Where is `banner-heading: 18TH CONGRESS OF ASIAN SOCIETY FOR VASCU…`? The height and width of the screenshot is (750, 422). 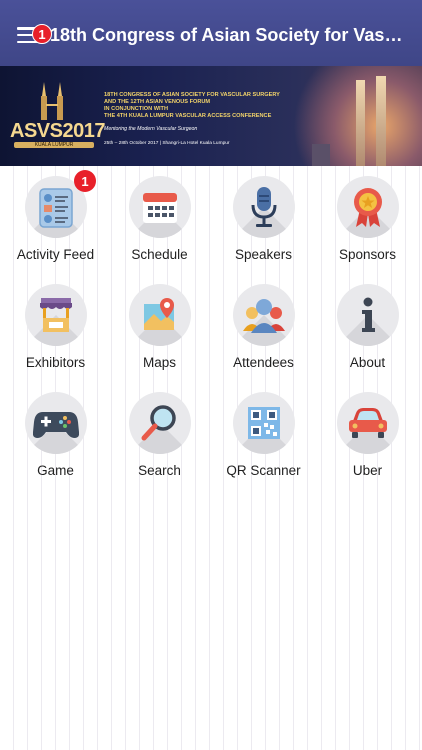
banner-heading: 18TH CONGRESS OF ASIAN SOCIETY FOR VASCU… is located at coordinates (192, 105).